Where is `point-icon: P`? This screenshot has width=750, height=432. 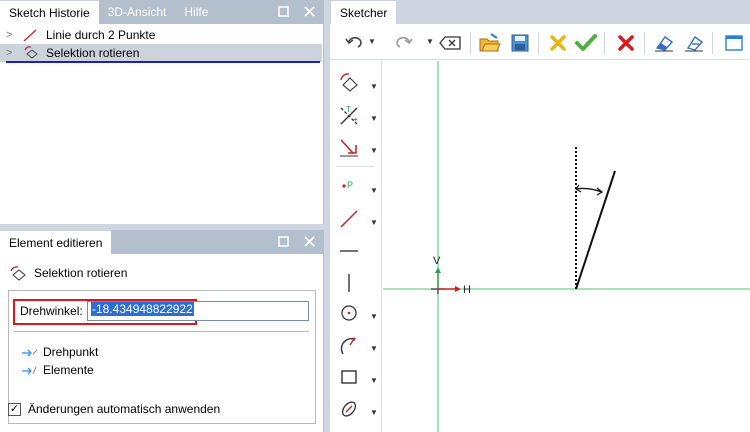 point-icon: P is located at coordinates (349, 187).